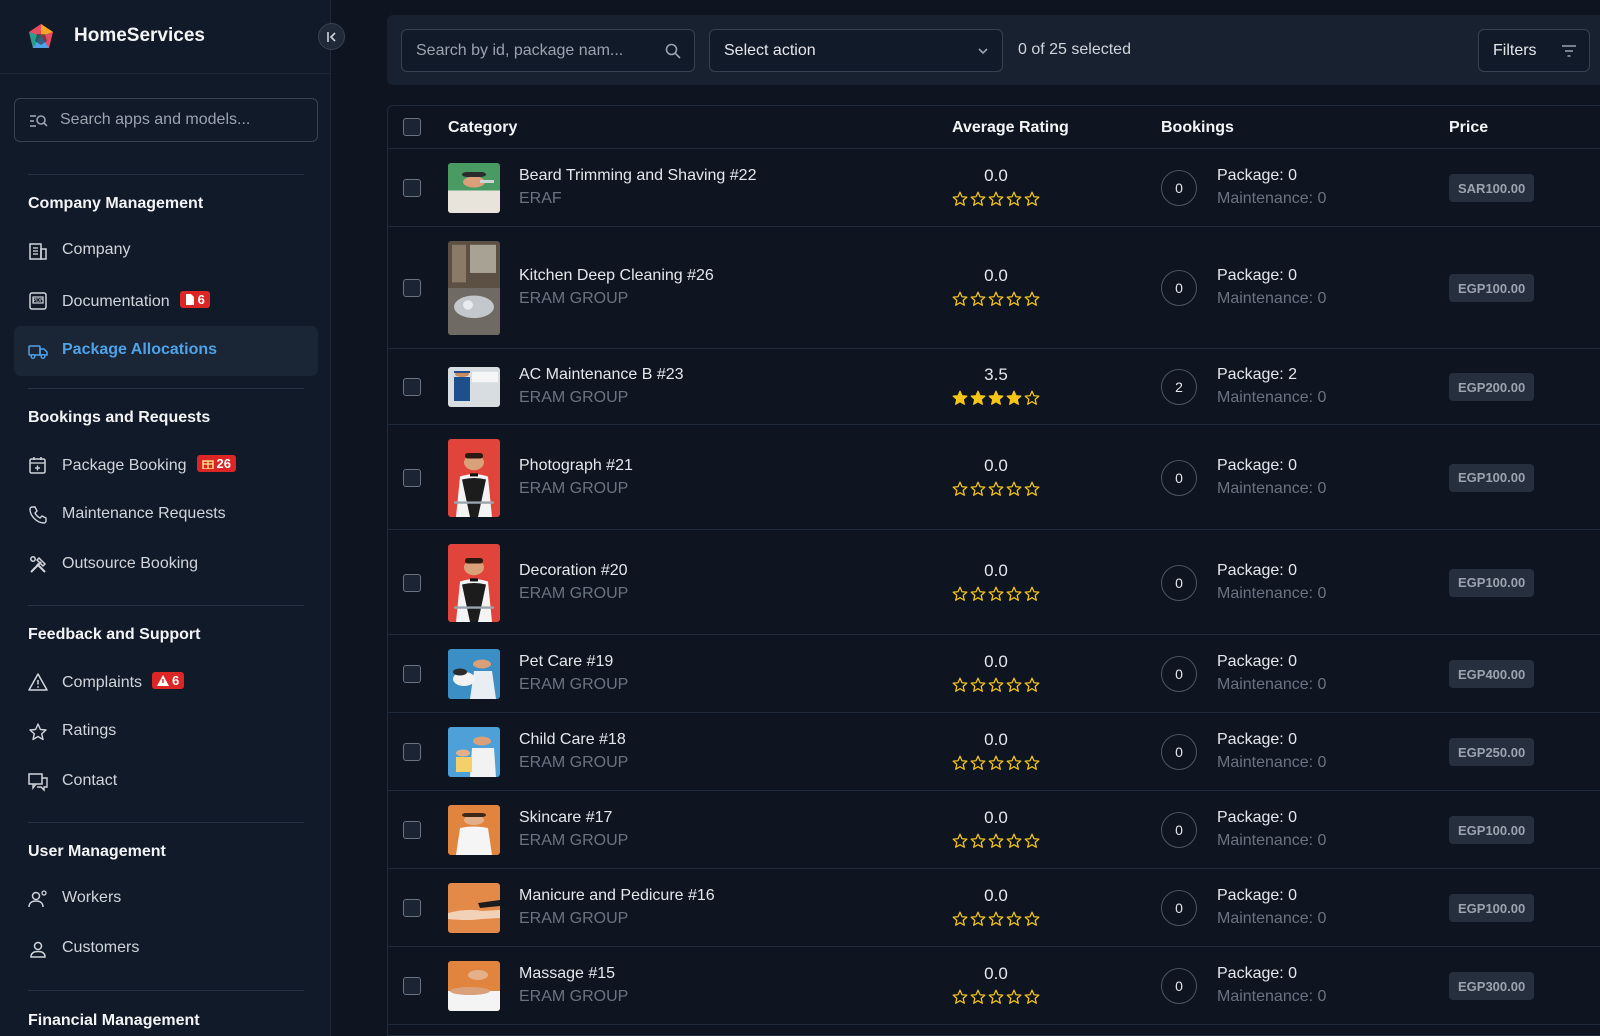 The height and width of the screenshot is (1036, 1600). Describe the element at coordinates (1010, 128) in the screenshot. I see `column-header-average-rating: Average Rating` at that location.